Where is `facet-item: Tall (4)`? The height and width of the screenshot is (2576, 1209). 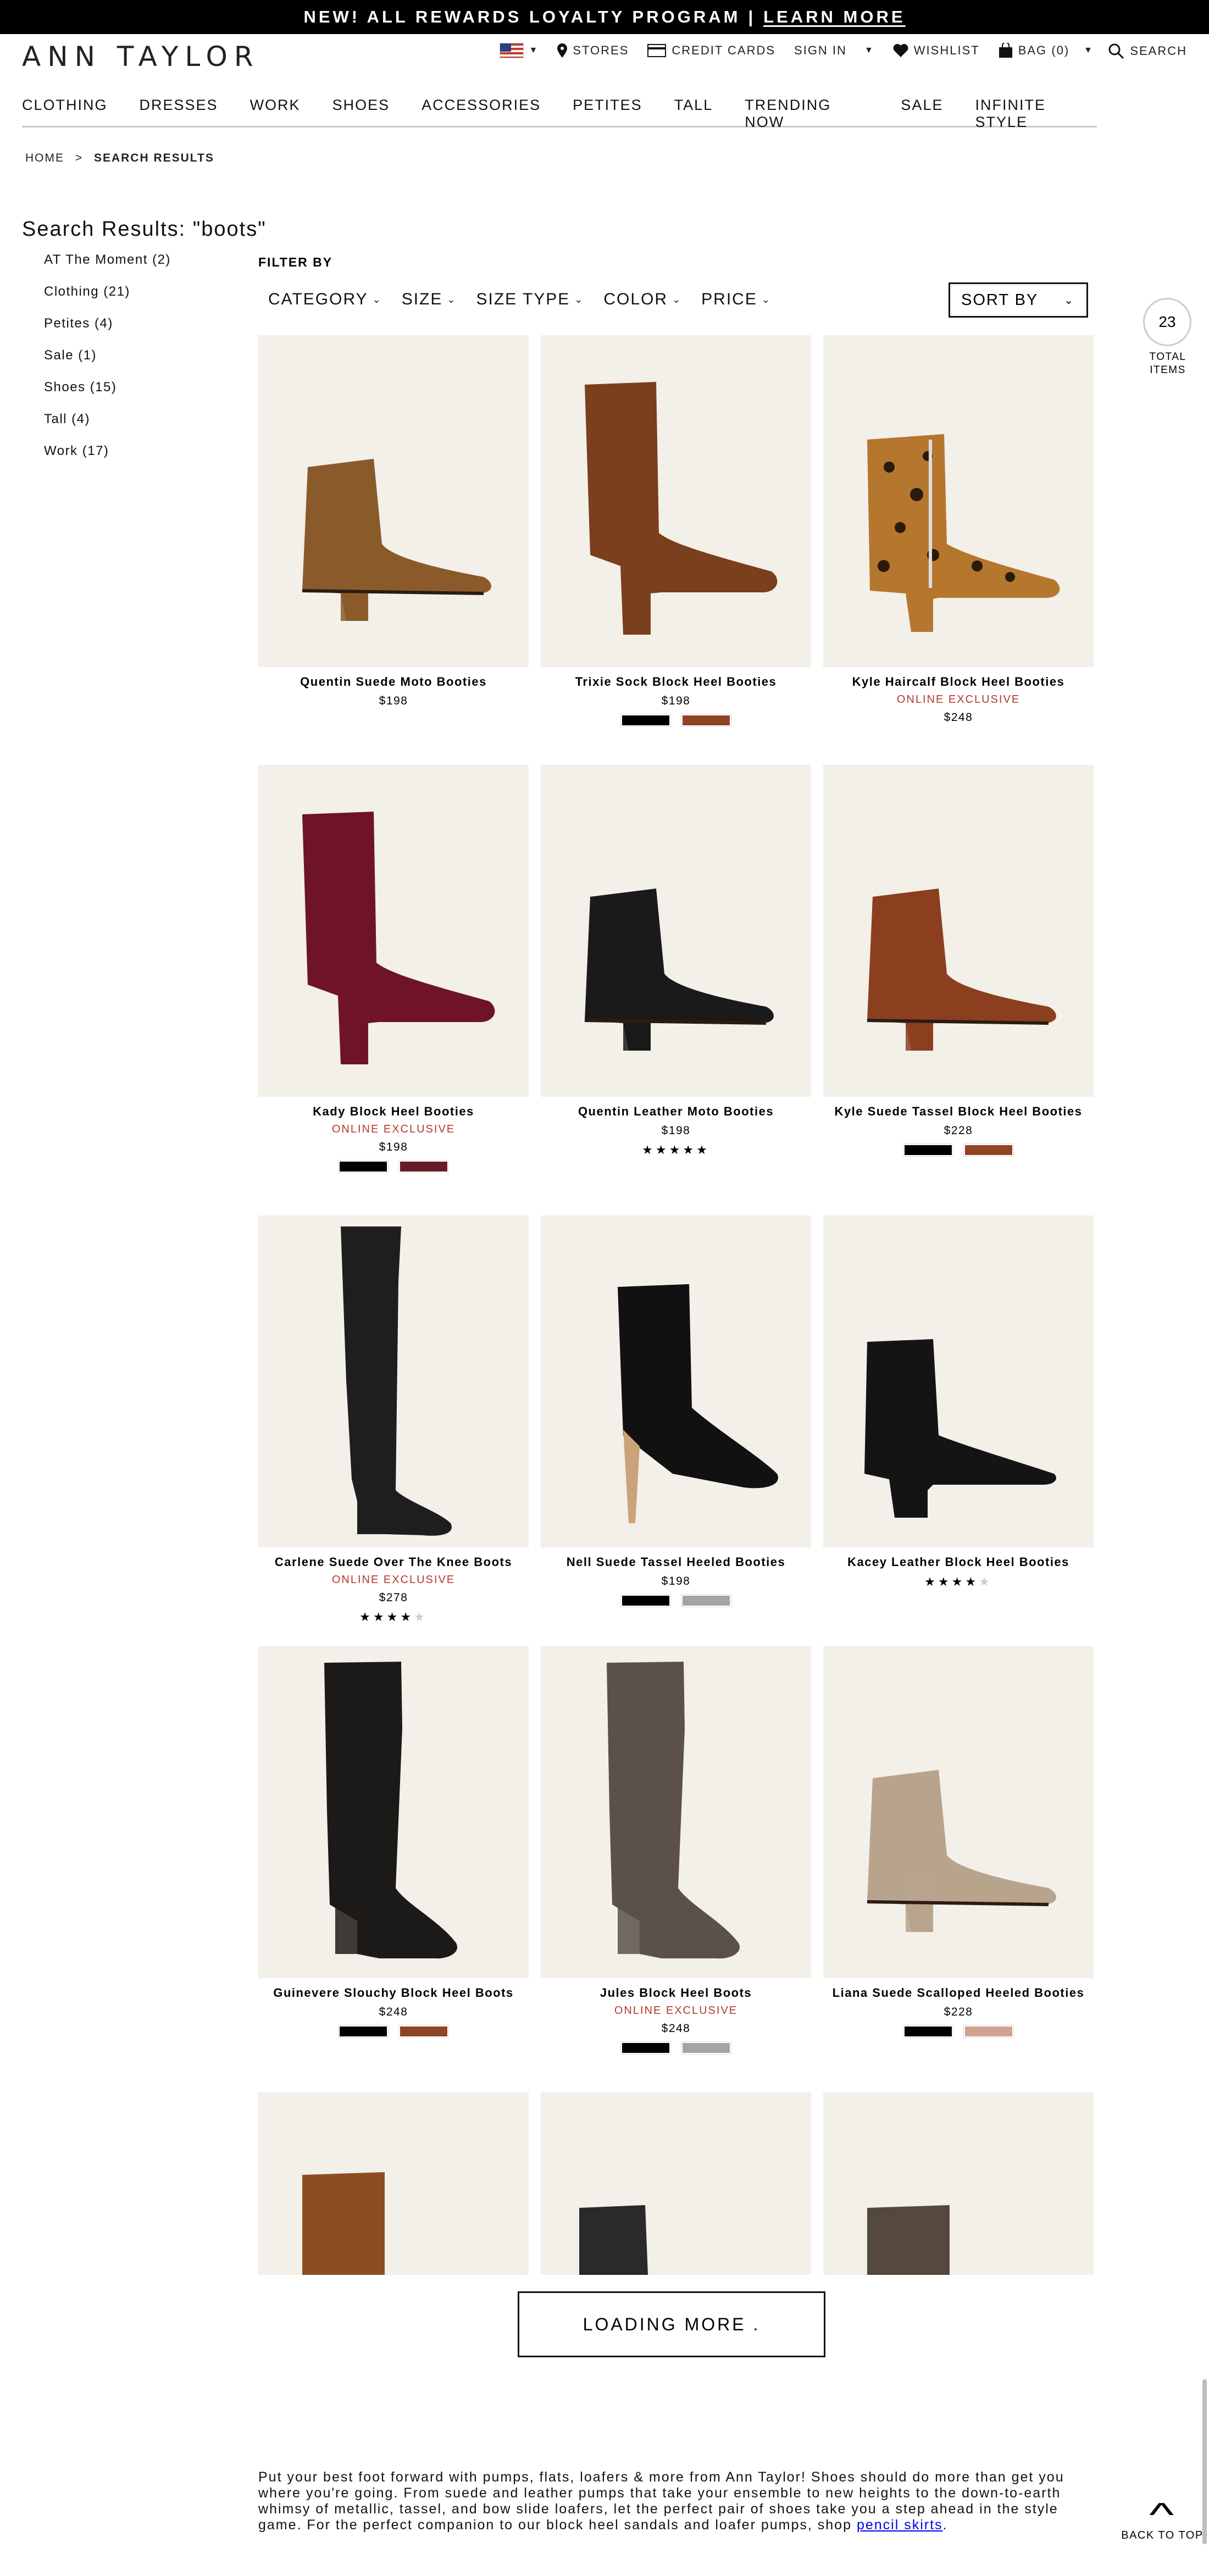 facet-item: Tall (4) is located at coordinates (108, 426).